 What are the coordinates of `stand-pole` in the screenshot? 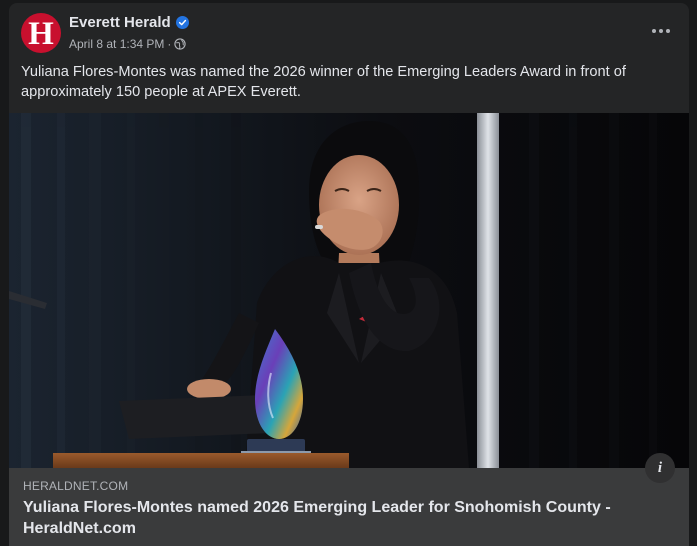 It's located at (488, 290).